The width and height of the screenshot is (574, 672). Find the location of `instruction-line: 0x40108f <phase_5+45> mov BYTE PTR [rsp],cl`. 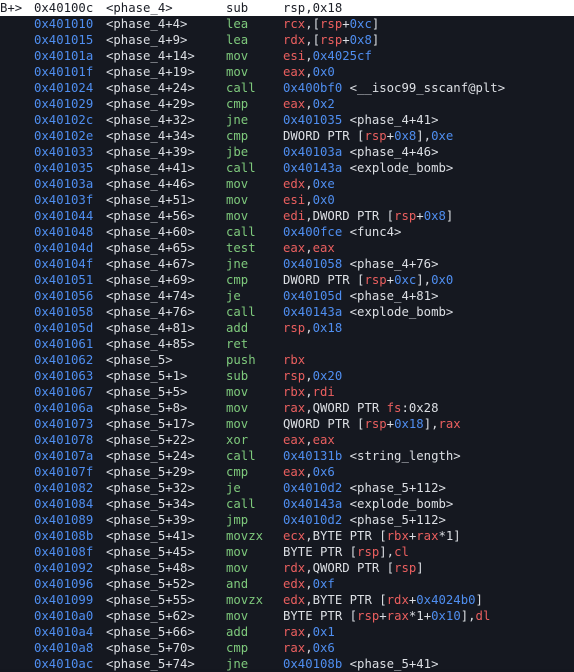

instruction-line: 0x40108f <phase_5+45> mov BYTE PTR [rsp],cl is located at coordinates (287, 552).